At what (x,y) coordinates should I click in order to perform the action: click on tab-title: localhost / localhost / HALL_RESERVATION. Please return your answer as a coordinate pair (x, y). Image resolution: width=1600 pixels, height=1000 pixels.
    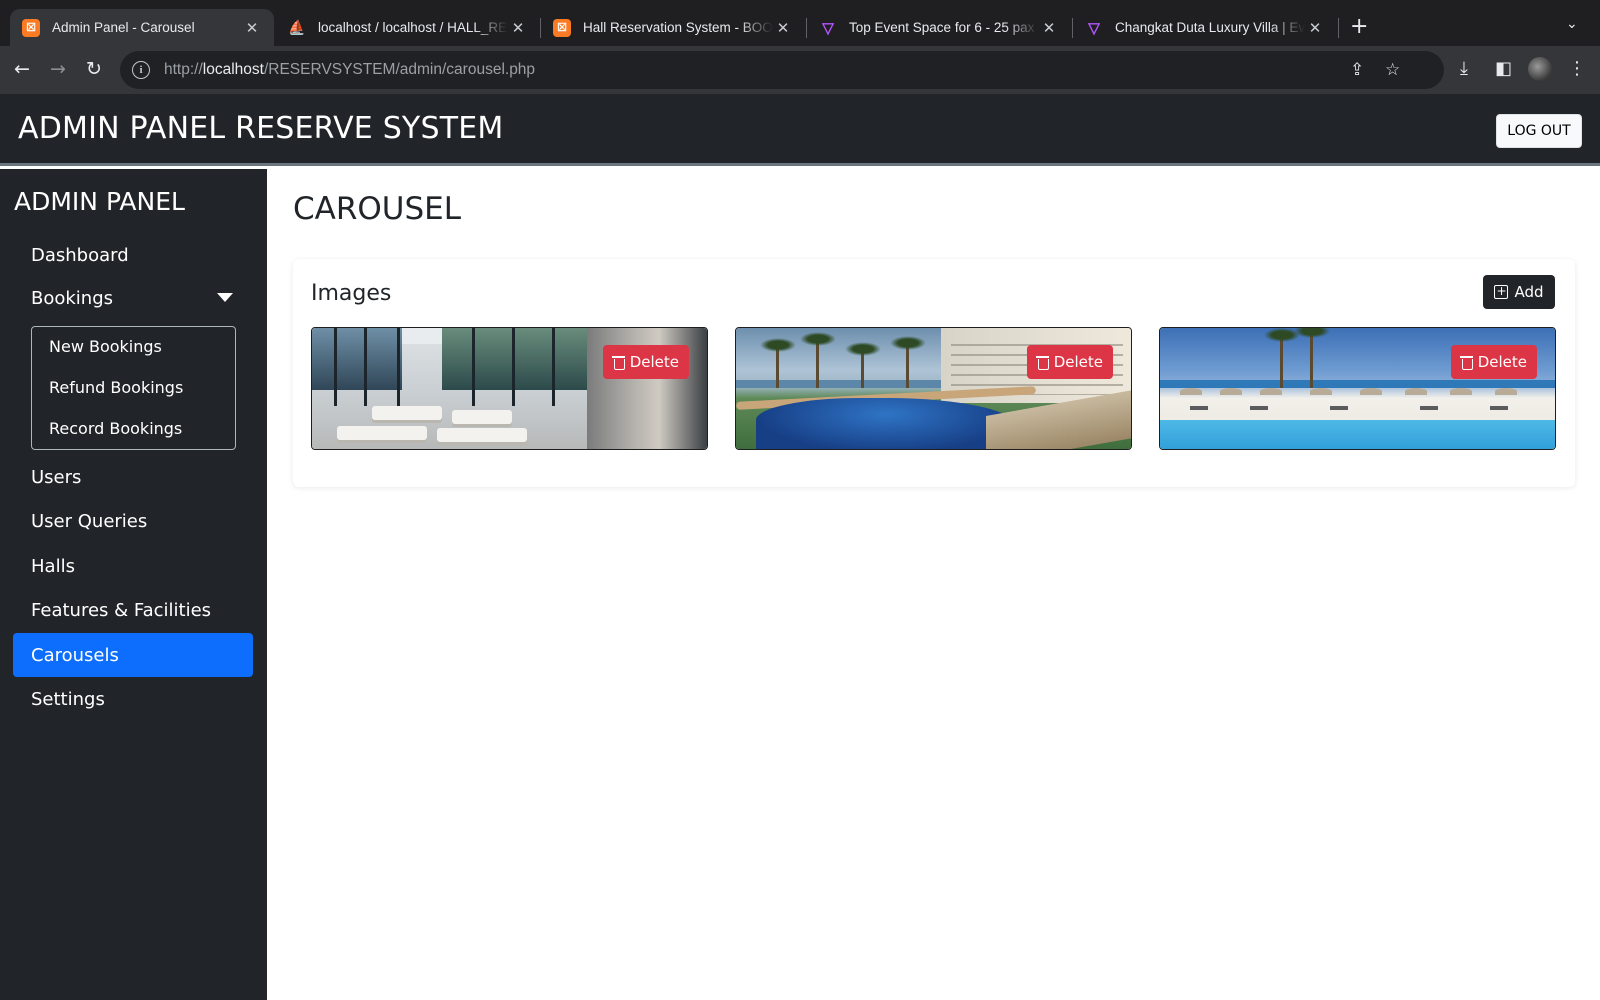
    Looking at the image, I should click on (413, 27).